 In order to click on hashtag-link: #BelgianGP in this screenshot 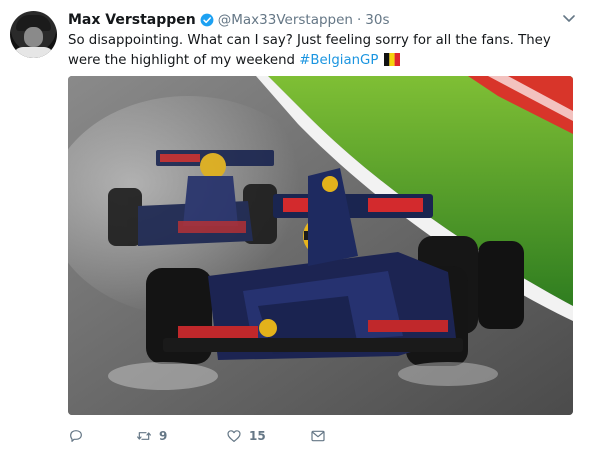, I will do `click(338, 60)`.